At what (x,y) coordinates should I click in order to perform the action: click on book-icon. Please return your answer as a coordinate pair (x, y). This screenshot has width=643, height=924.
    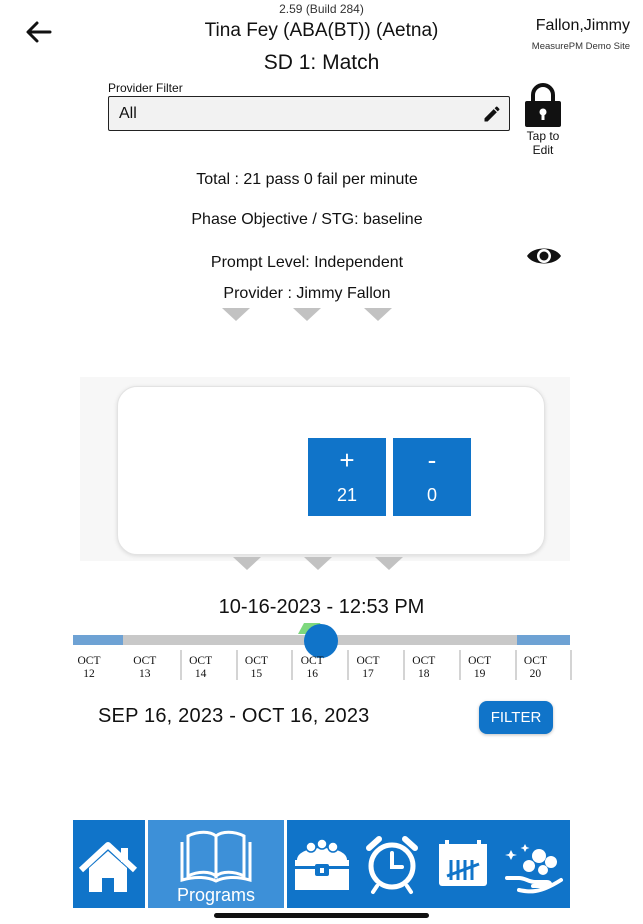
    Looking at the image, I should click on (216, 856).